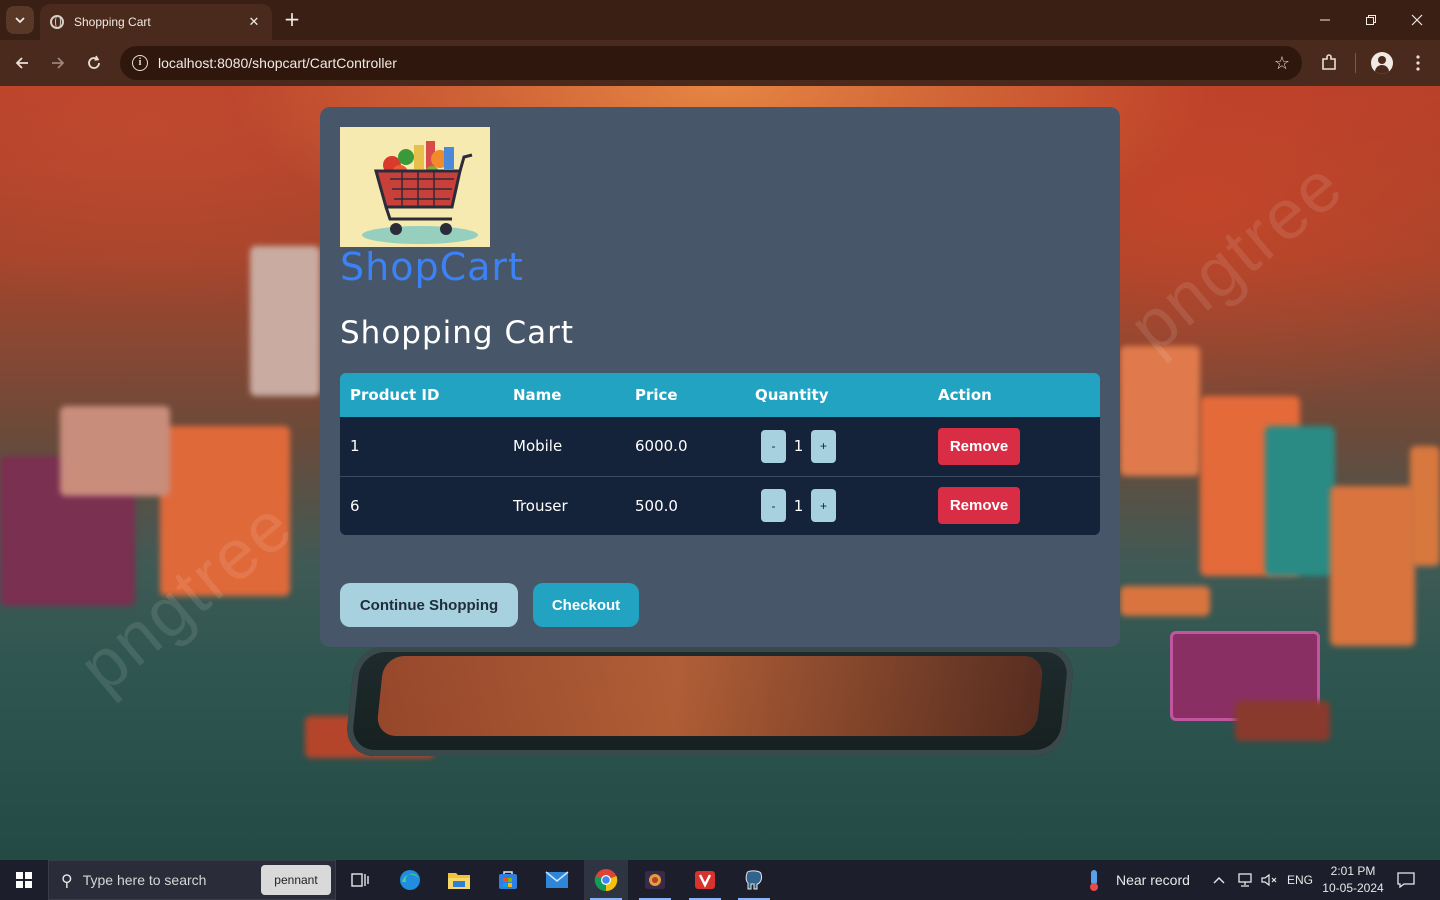 This screenshot has width=1440, height=900. I want to click on chrome-icon, so click(606, 880).